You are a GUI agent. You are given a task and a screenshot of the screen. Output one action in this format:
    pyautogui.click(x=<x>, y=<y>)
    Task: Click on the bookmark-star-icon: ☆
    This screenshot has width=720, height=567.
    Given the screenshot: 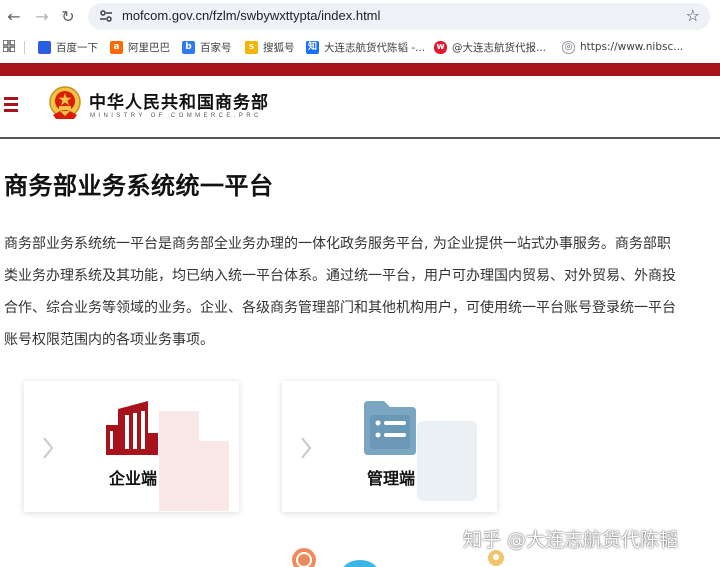 What is the action you would take?
    pyautogui.click(x=693, y=15)
    